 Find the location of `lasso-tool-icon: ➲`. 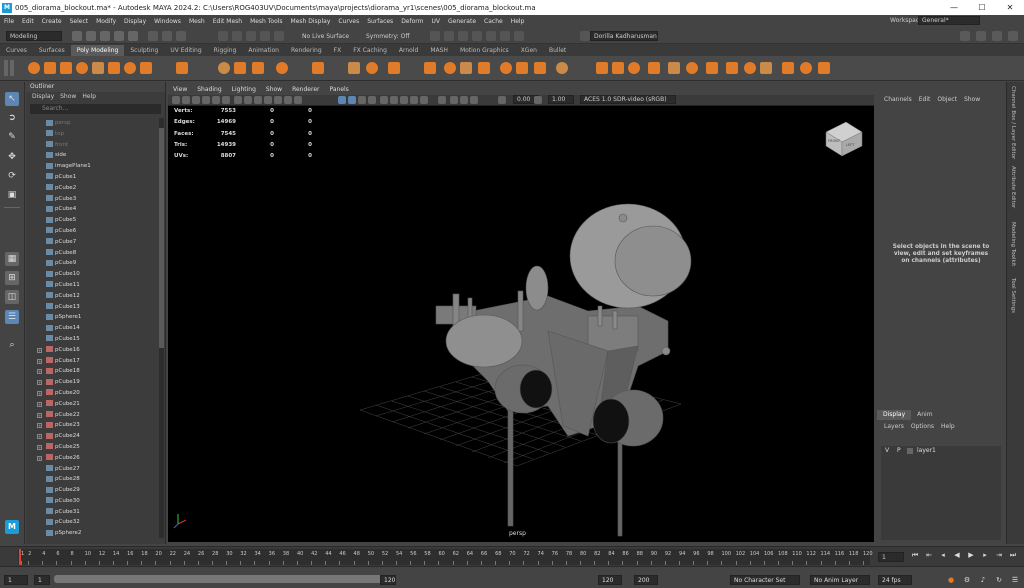

lasso-tool-icon: ➲ is located at coordinates (12, 118).